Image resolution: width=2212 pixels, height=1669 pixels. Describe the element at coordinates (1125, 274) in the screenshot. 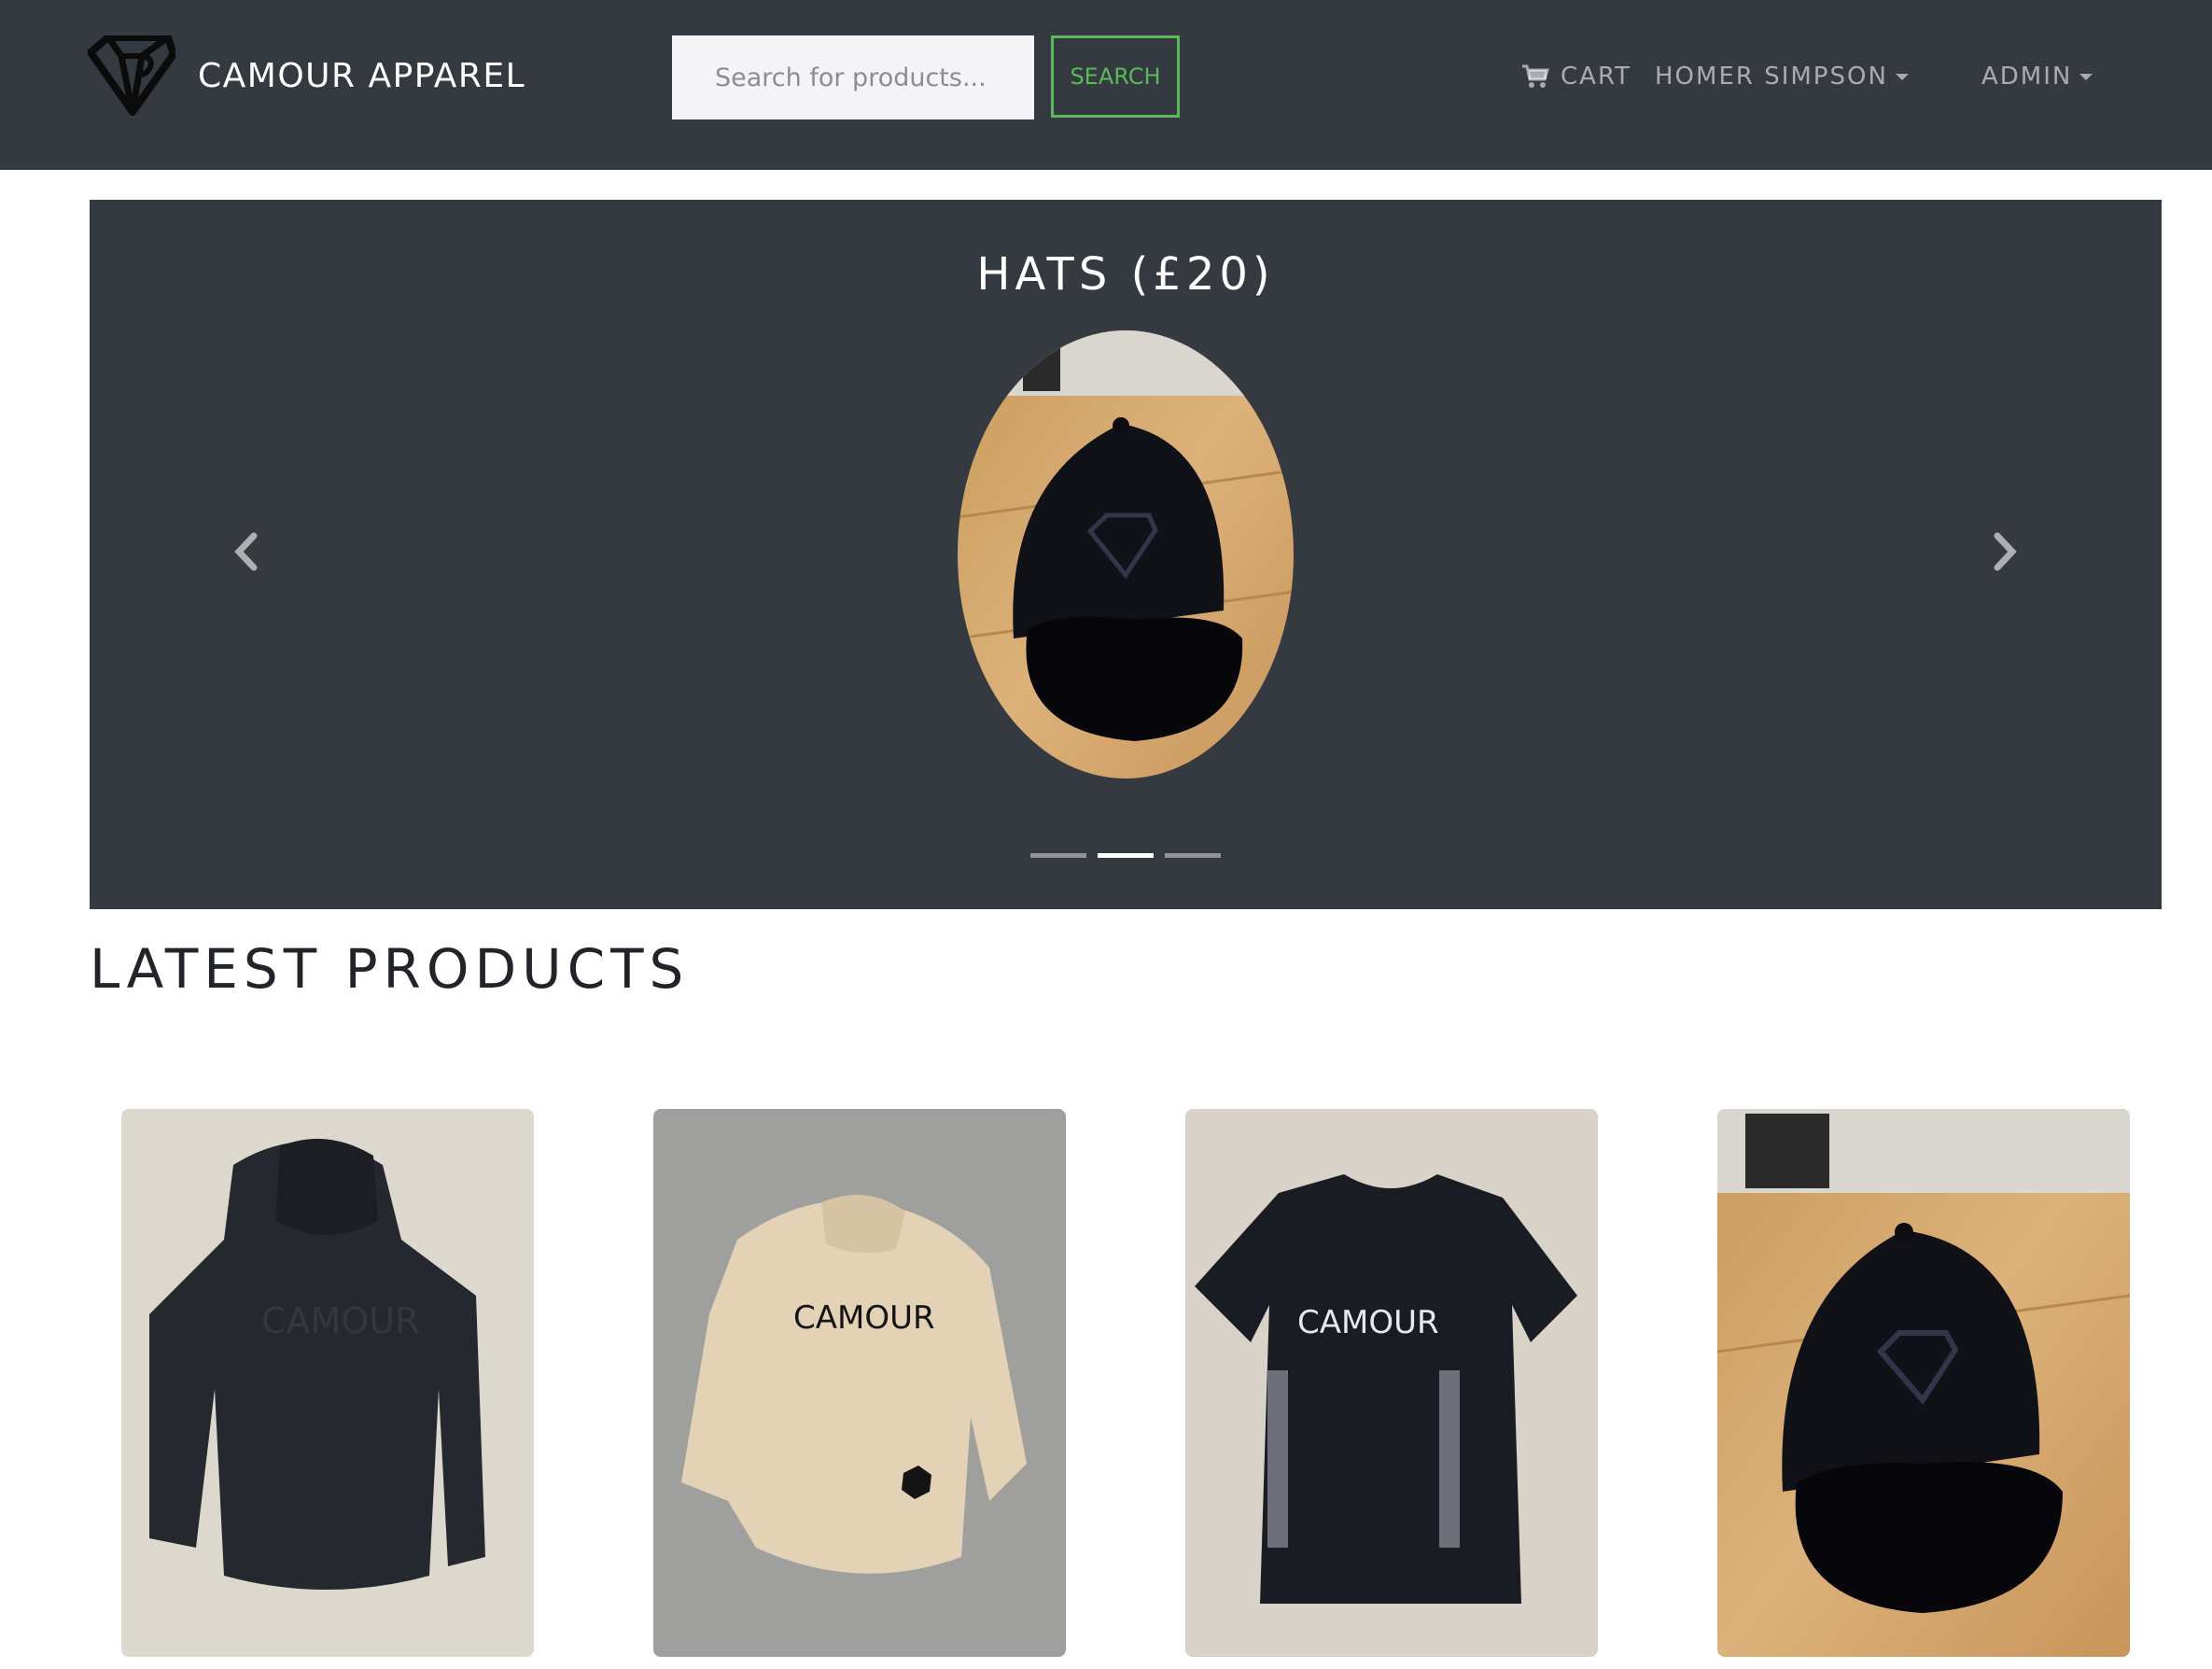

I see `carousel-slide-title: HATS (£20)` at that location.